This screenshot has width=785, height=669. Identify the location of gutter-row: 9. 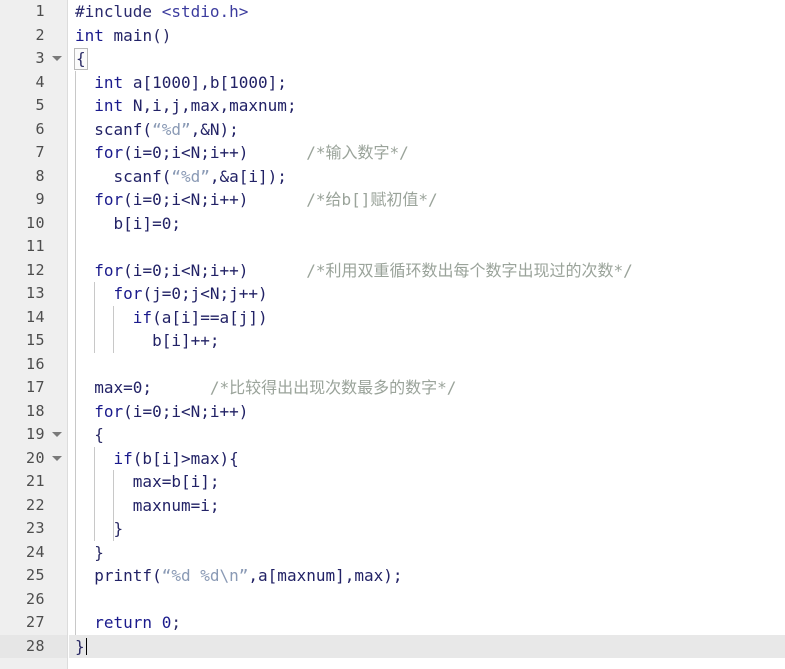
(33, 200).